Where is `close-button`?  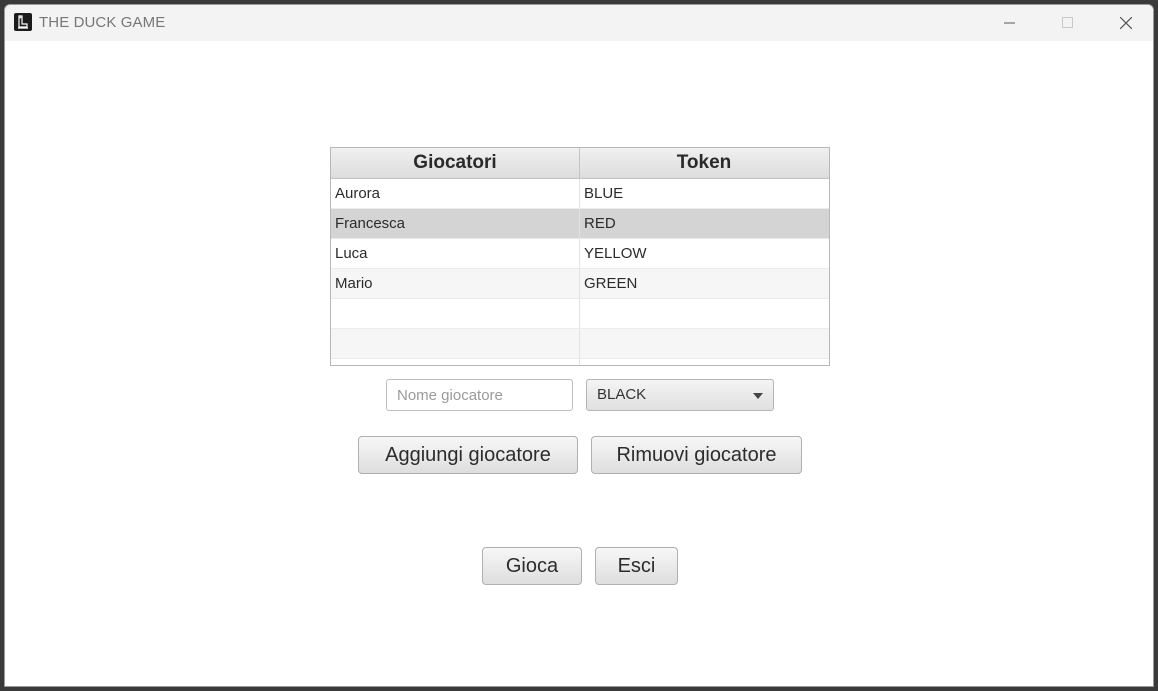
close-button is located at coordinates (1125, 23).